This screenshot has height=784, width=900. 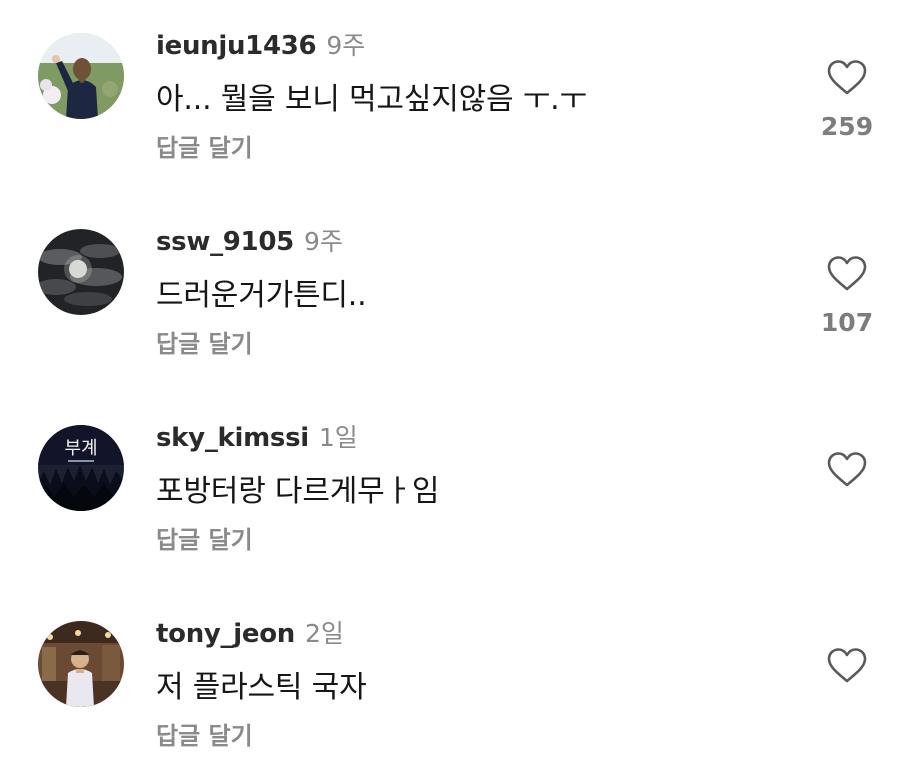 What do you see at coordinates (261, 687) in the screenshot?
I see `comment-text: 저 플라스틱 국자` at bounding box center [261, 687].